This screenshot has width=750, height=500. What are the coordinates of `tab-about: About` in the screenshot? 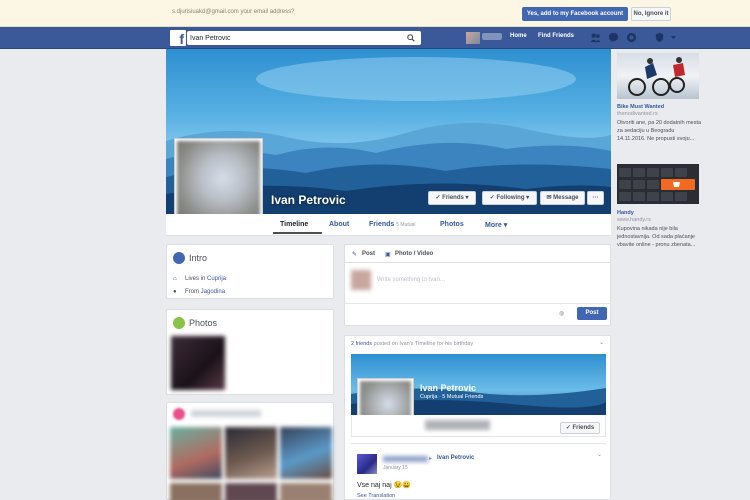 It's located at (339, 224).